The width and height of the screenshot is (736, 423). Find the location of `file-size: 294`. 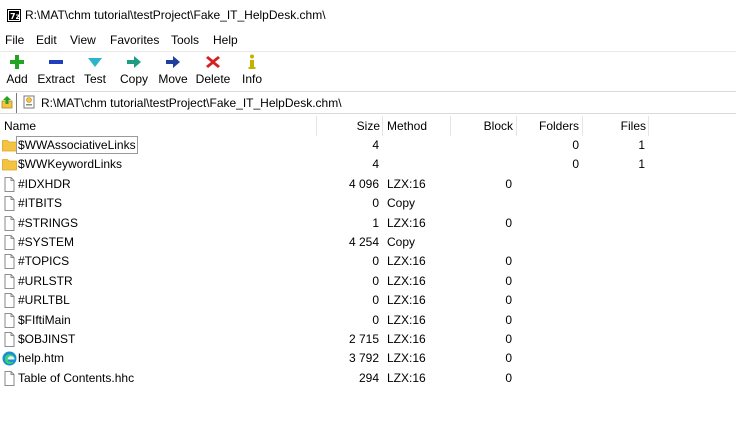

file-size: 294 is located at coordinates (368, 377).